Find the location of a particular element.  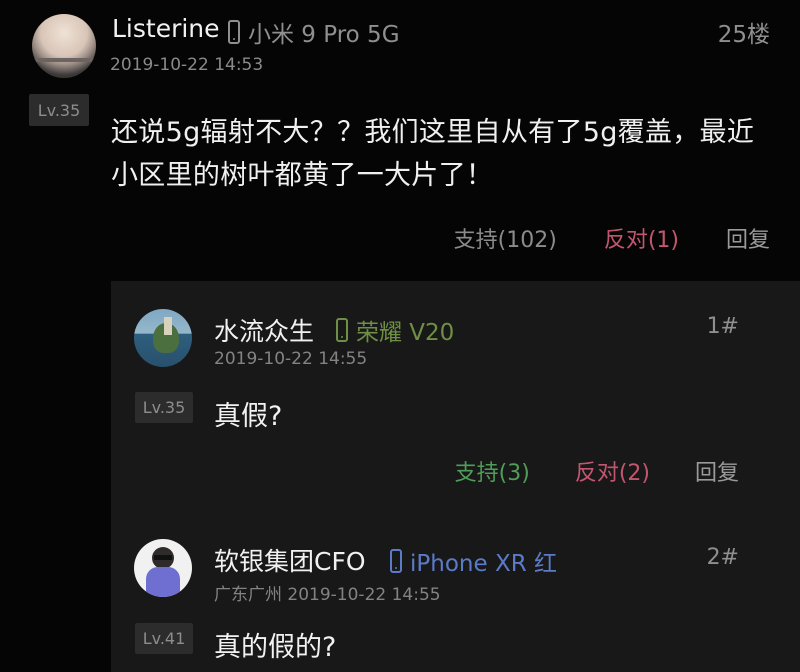

post-device-label: 小米 9 Pro 5G is located at coordinates (324, 35).